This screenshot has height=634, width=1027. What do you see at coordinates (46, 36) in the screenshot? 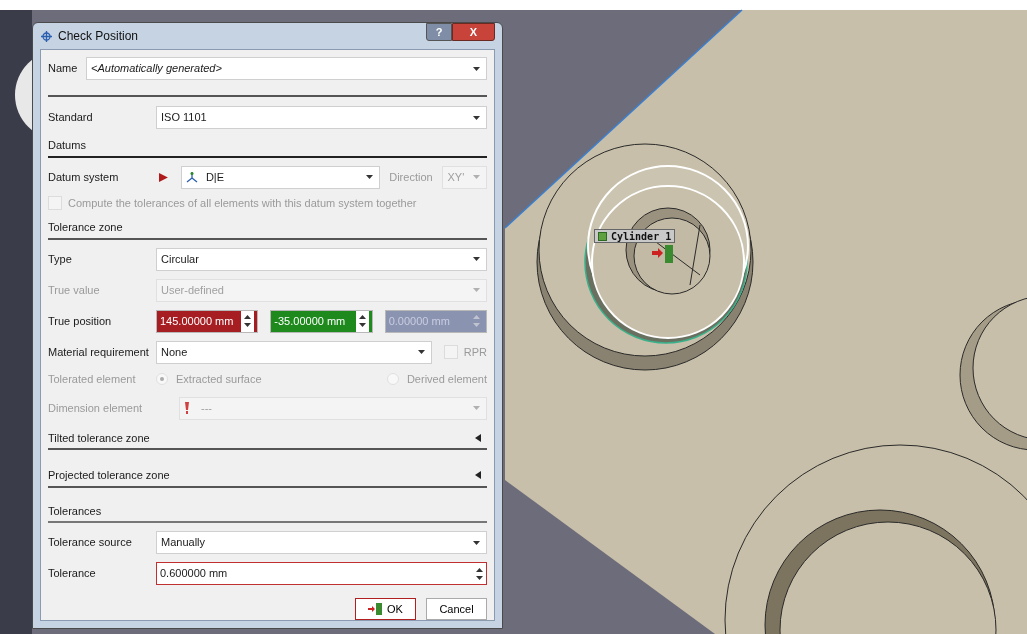
I see `crosshair-icon` at bounding box center [46, 36].